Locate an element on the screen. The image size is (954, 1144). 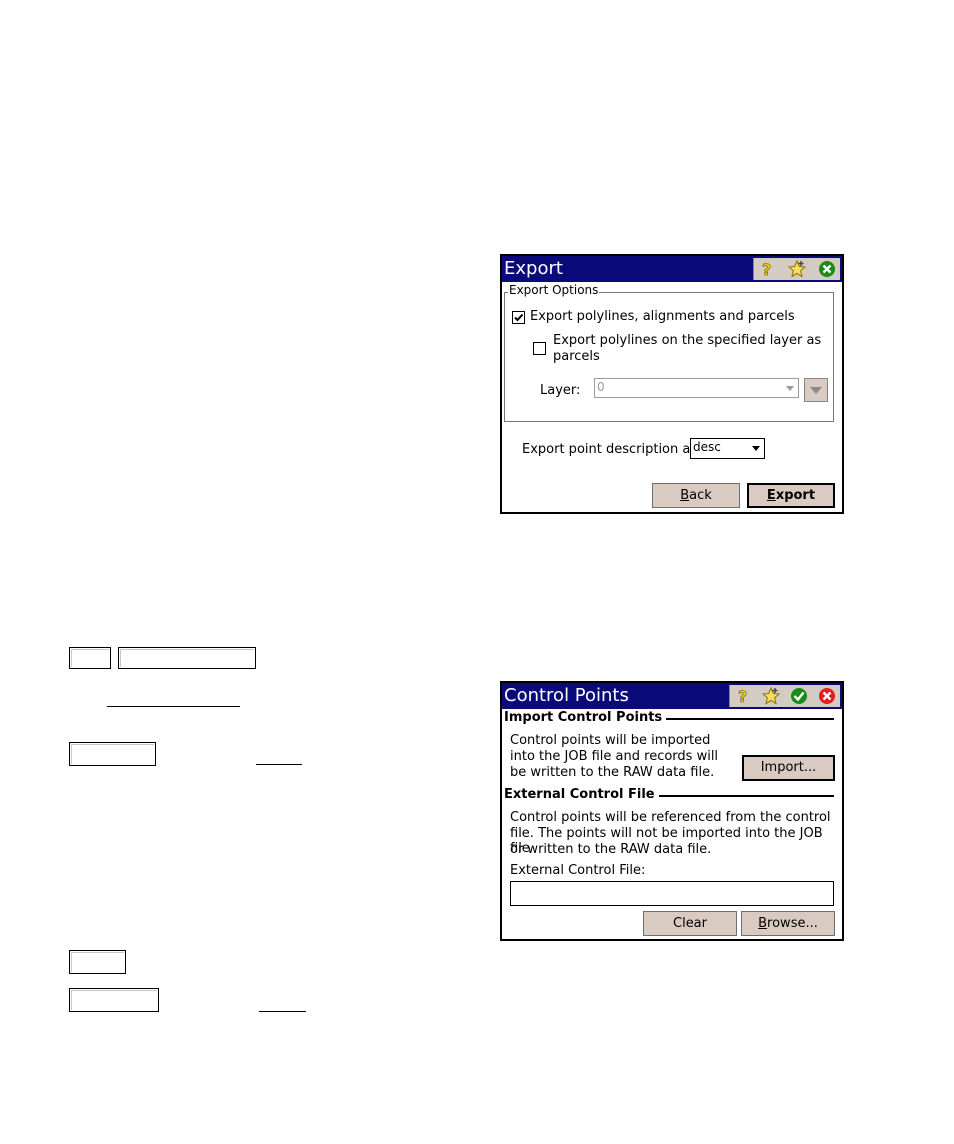
clear-button-label: Clear is located at coordinates (690, 923).